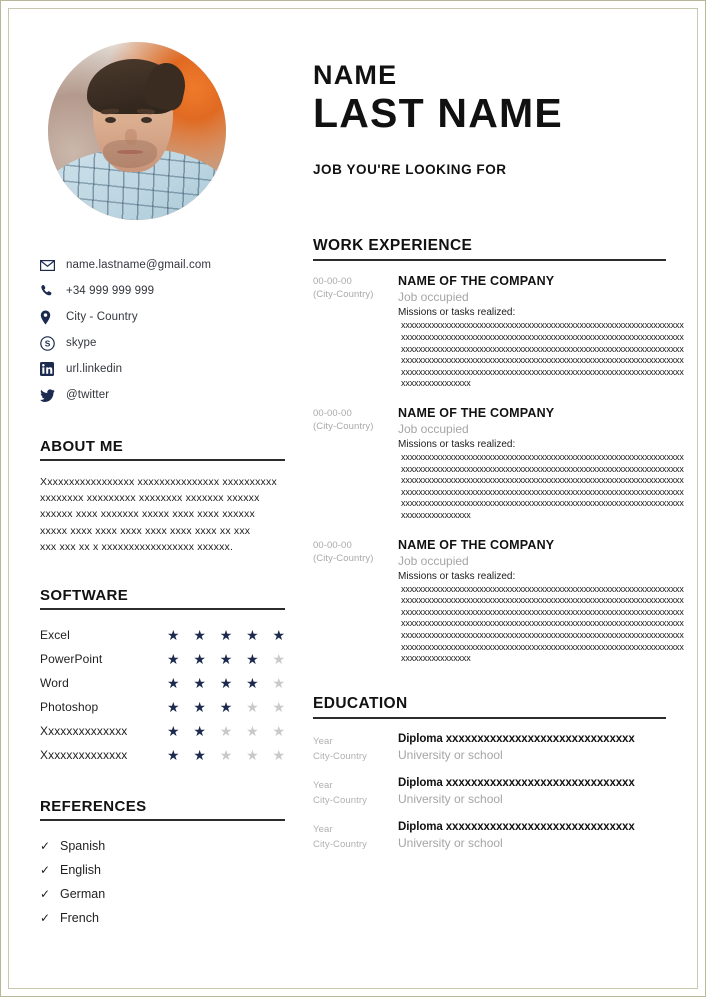 This screenshot has width=706, height=997. What do you see at coordinates (162, 369) in the screenshot?
I see `contact-item-linkedin: url.linkedin` at bounding box center [162, 369].